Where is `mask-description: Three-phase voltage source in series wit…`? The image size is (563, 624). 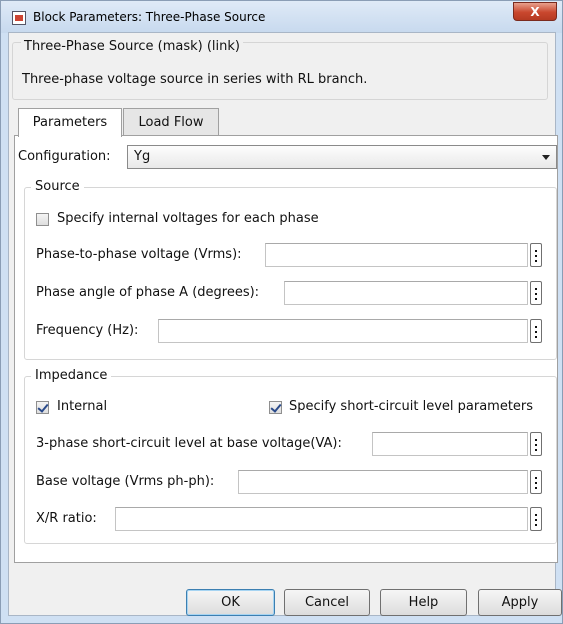
mask-description: Three-phase voltage source in series wit… is located at coordinates (195, 79).